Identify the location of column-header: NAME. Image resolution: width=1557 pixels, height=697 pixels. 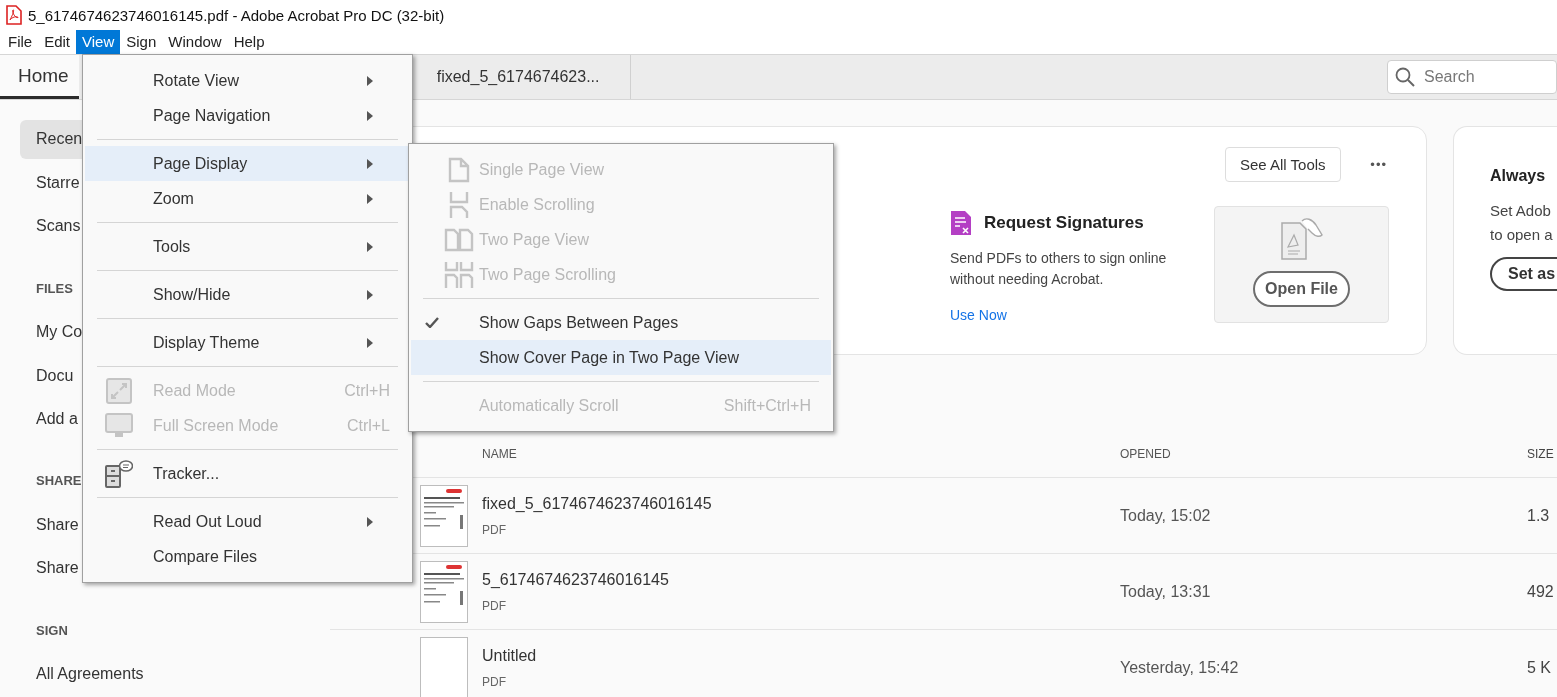
(801, 454).